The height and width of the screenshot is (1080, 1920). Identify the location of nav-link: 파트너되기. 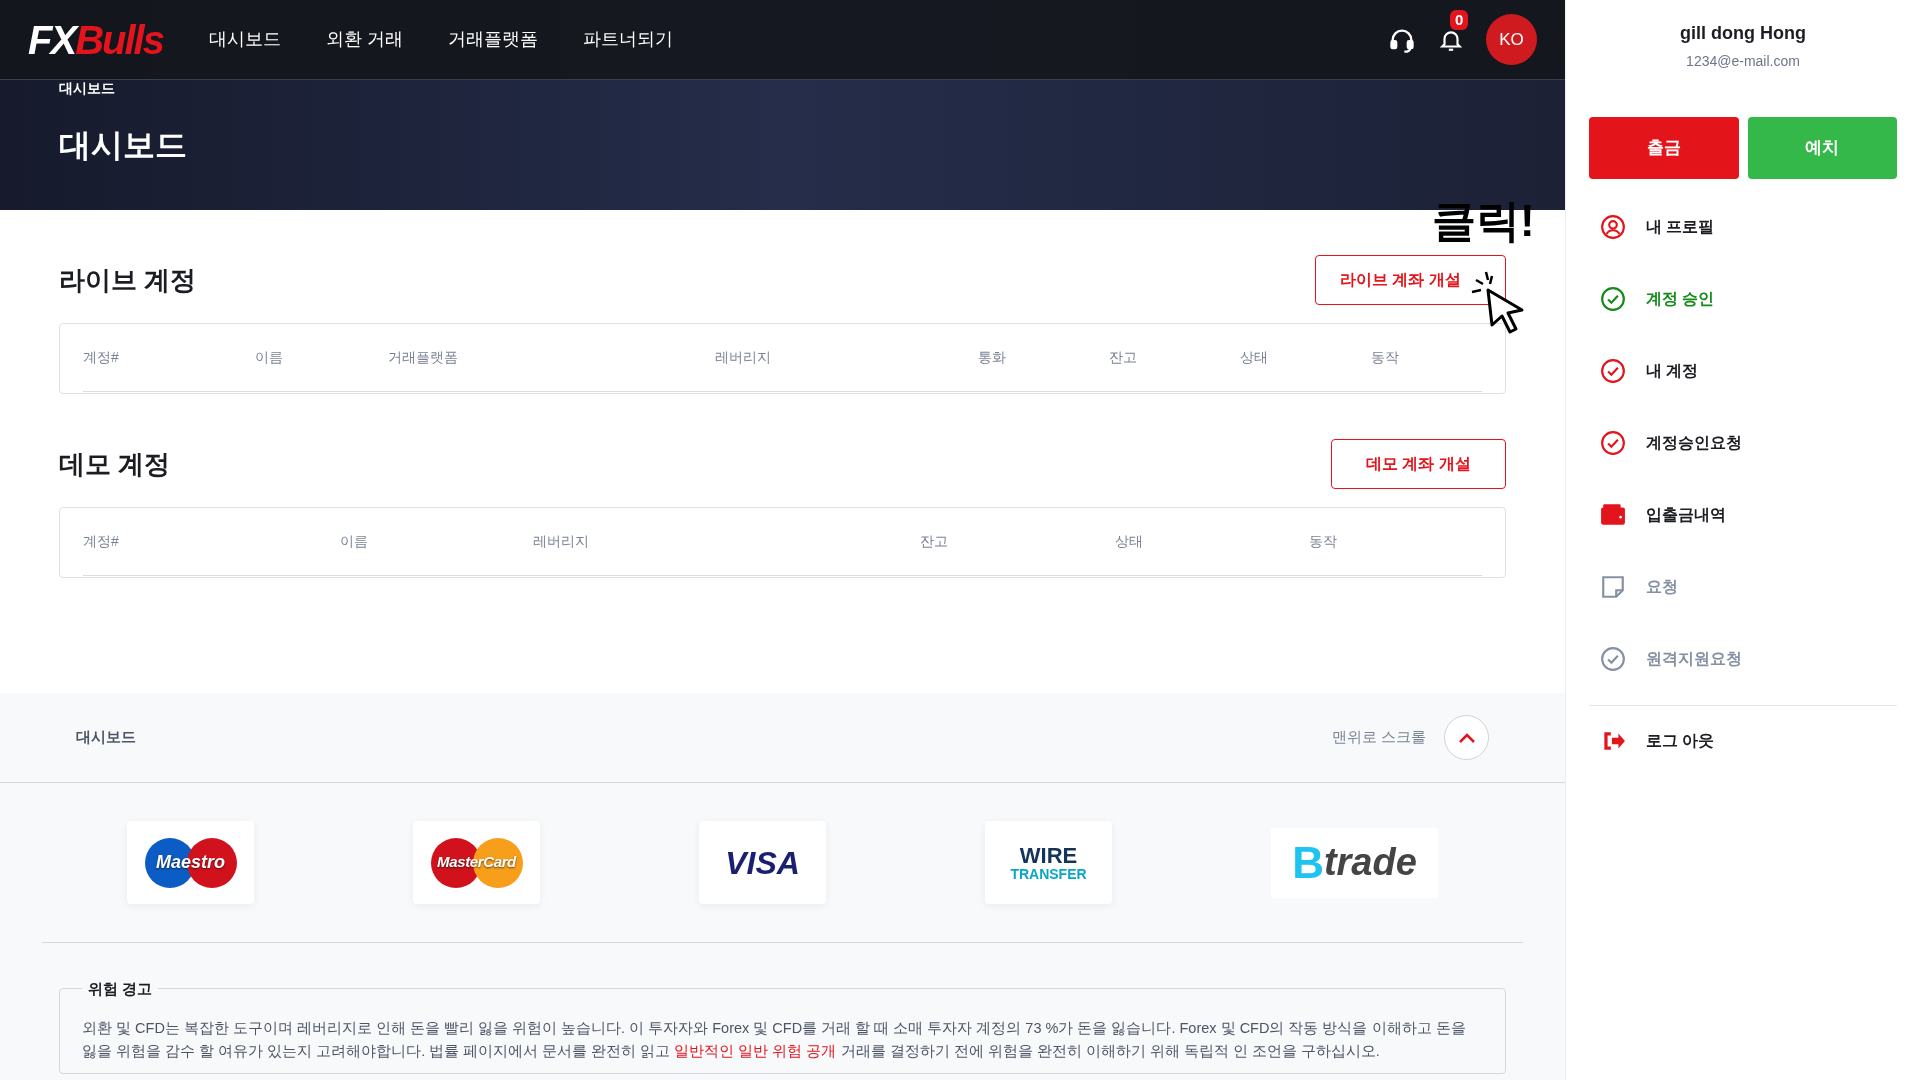
(627, 39).